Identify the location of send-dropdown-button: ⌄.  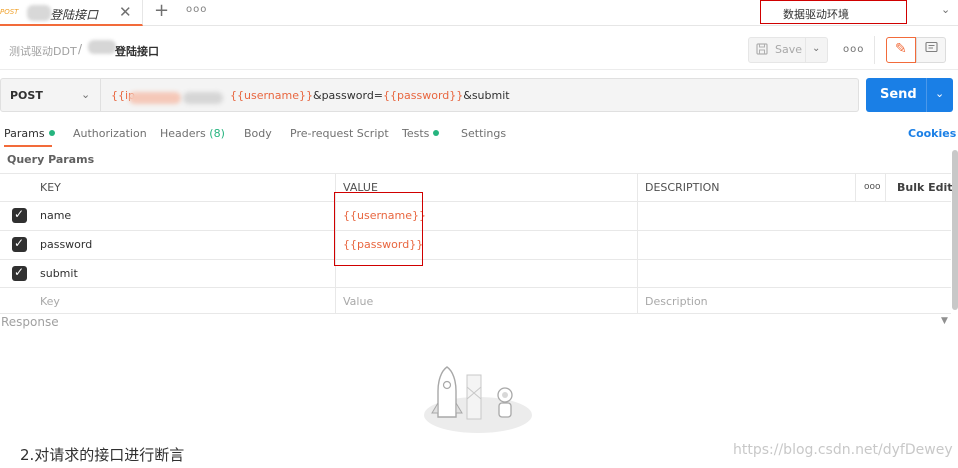
(939, 95).